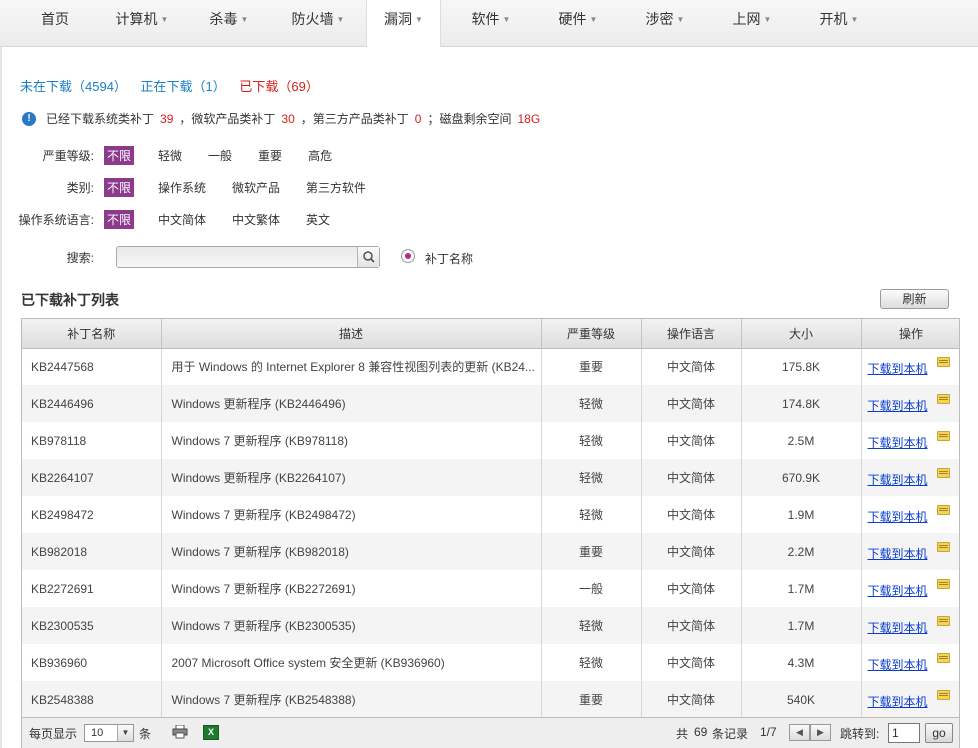  What do you see at coordinates (125, 733) in the screenshot?
I see `chevron-down-icon: ▼` at bounding box center [125, 733].